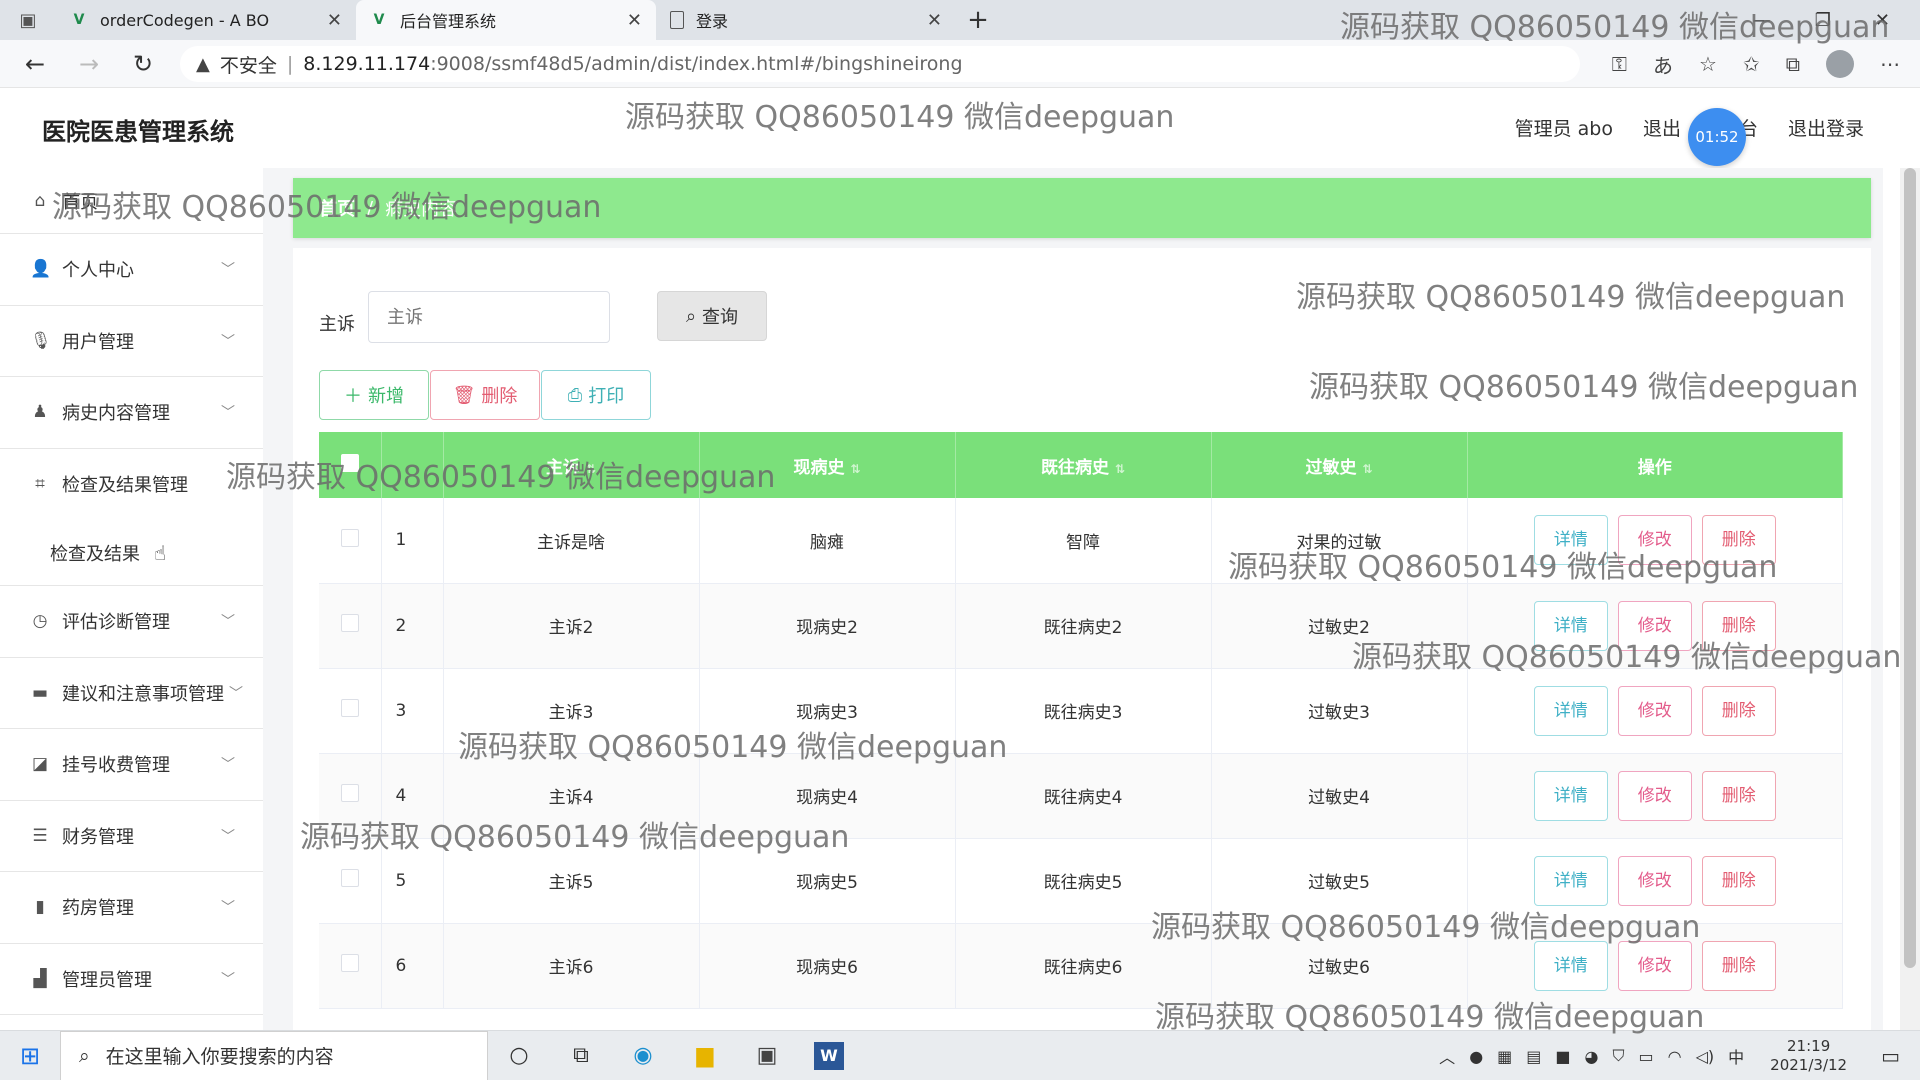 The width and height of the screenshot is (1920, 1080). Describe the element at coordinates (28, 20) in the screenshot. I see `tab-actions-icon: ▣` at that location.